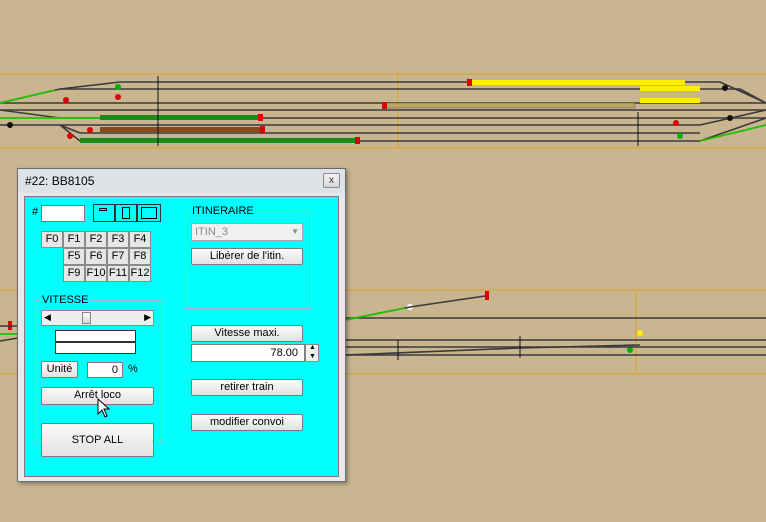 The image size is (766, 522). I want to click on remove-train-button: retirer train, so click(247, 387).